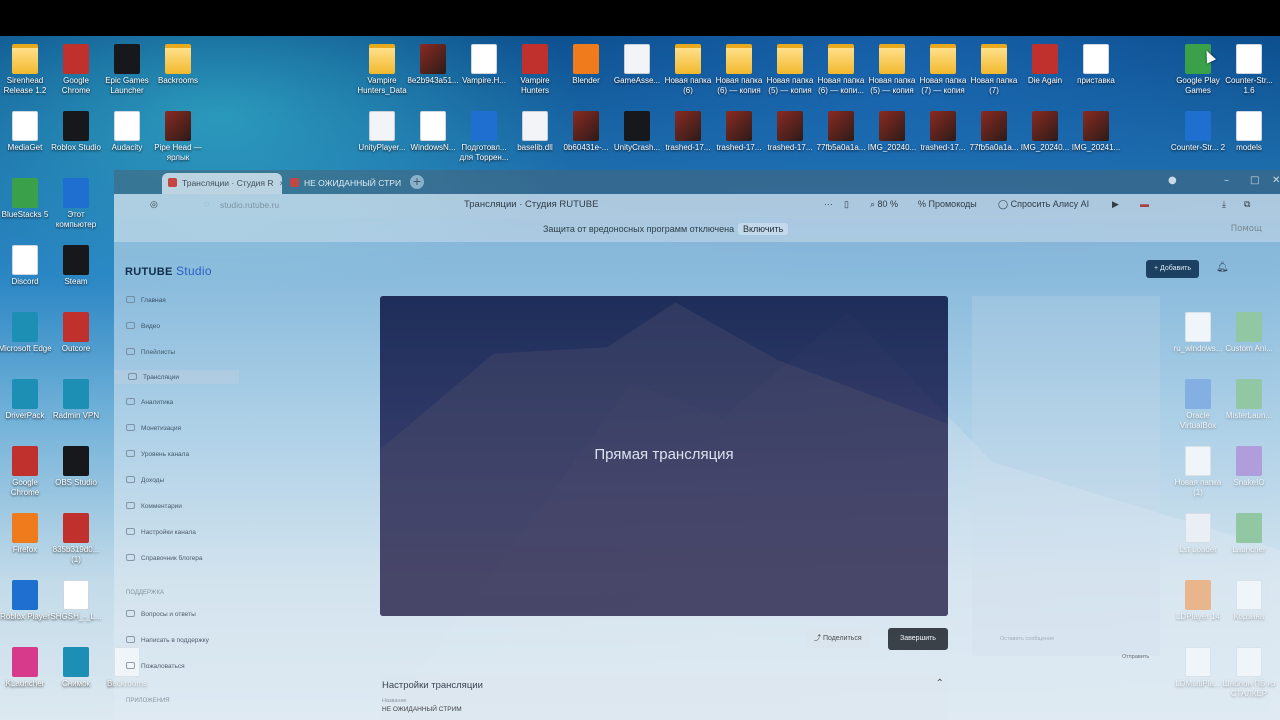 The height and width of the screenshot is (720, 1280). What do you see at coordinates (76, 70) in the screenshot?
I see `desktop-icon: Google Chrome` at bounding box center [76, 70].